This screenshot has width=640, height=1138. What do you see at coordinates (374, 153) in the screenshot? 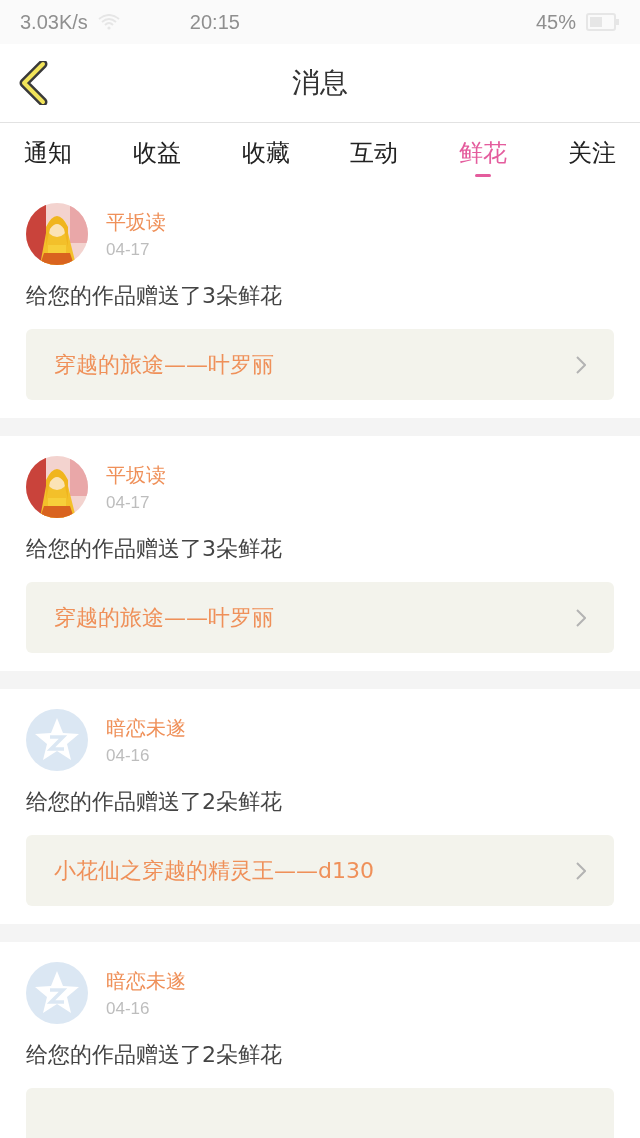
I see `tab: 互动` at bounding box center [374, 153].